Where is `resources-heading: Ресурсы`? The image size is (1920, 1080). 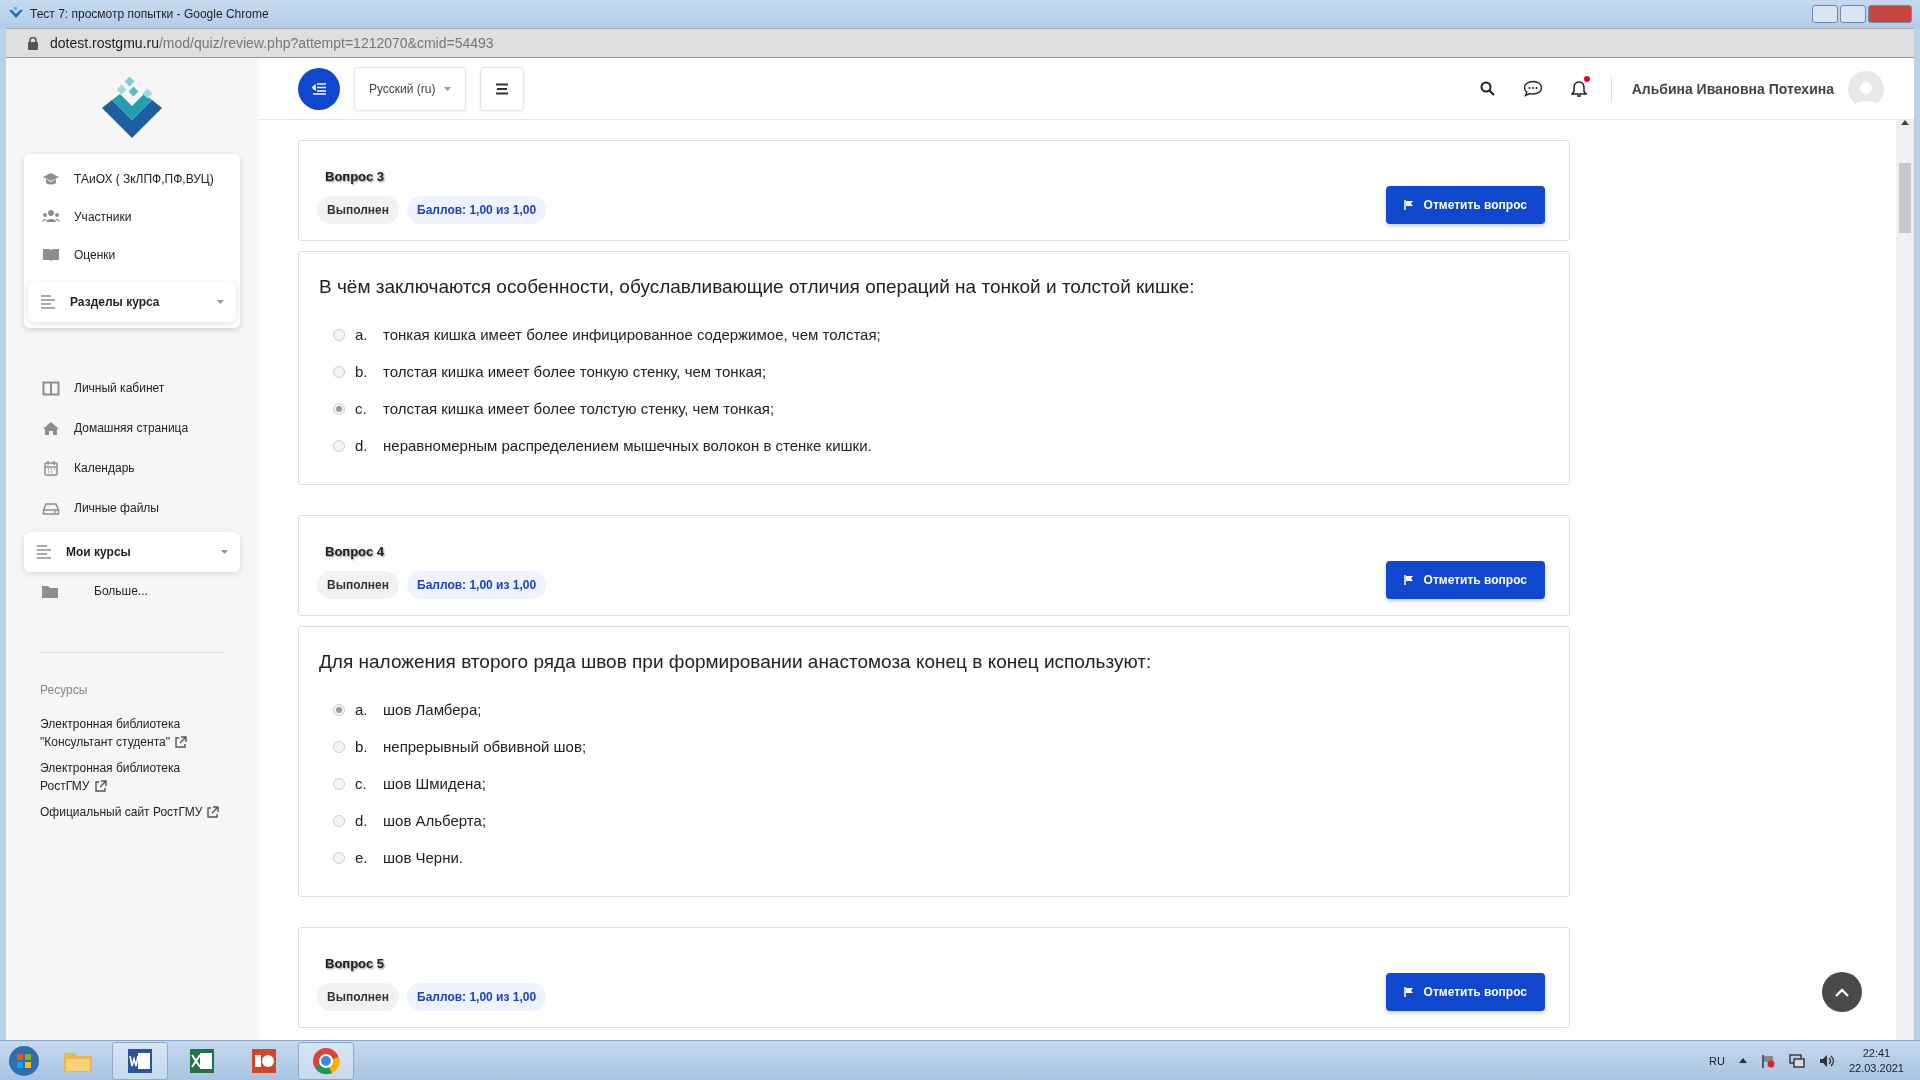
resources-heading: Ресурсы is located at coordinates (64, 690).